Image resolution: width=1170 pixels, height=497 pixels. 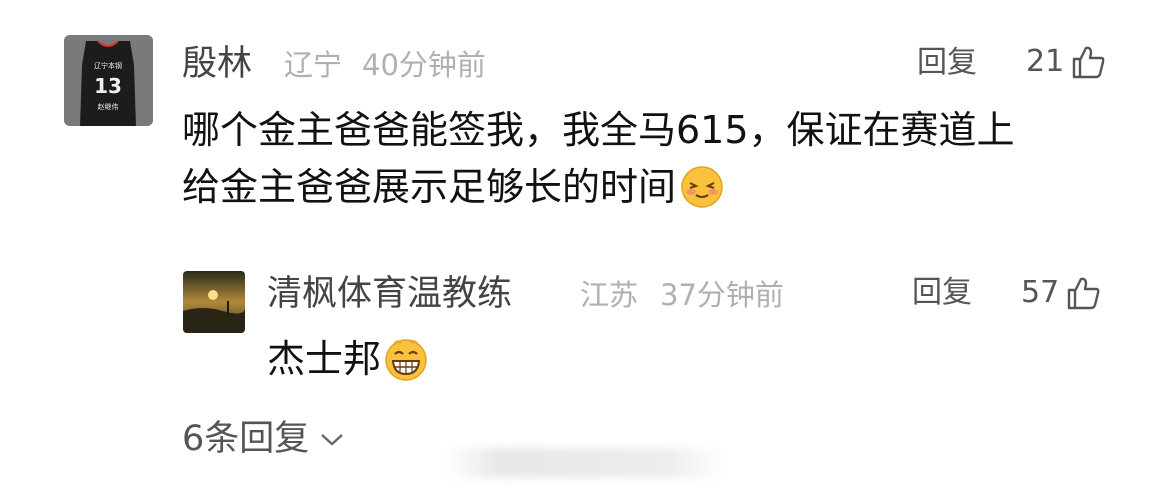 I want to click on shy-smile-emoji-icon, so click(x=702, y=187).